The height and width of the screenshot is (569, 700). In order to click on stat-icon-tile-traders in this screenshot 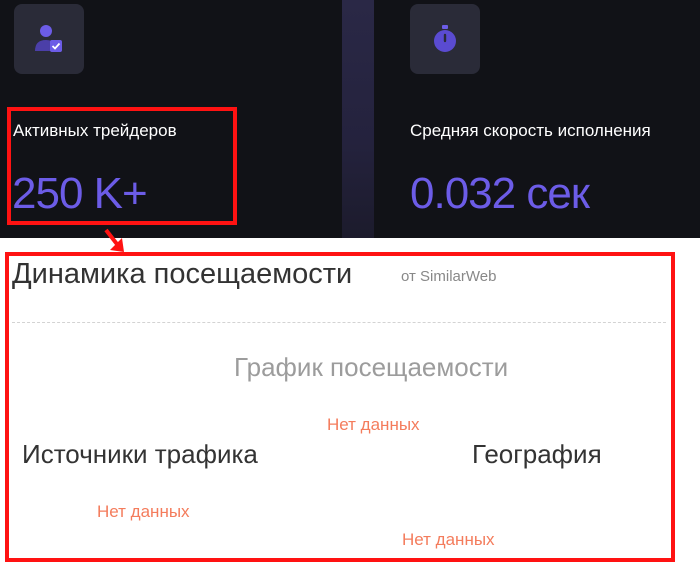, I will do `click(49, 39)`.